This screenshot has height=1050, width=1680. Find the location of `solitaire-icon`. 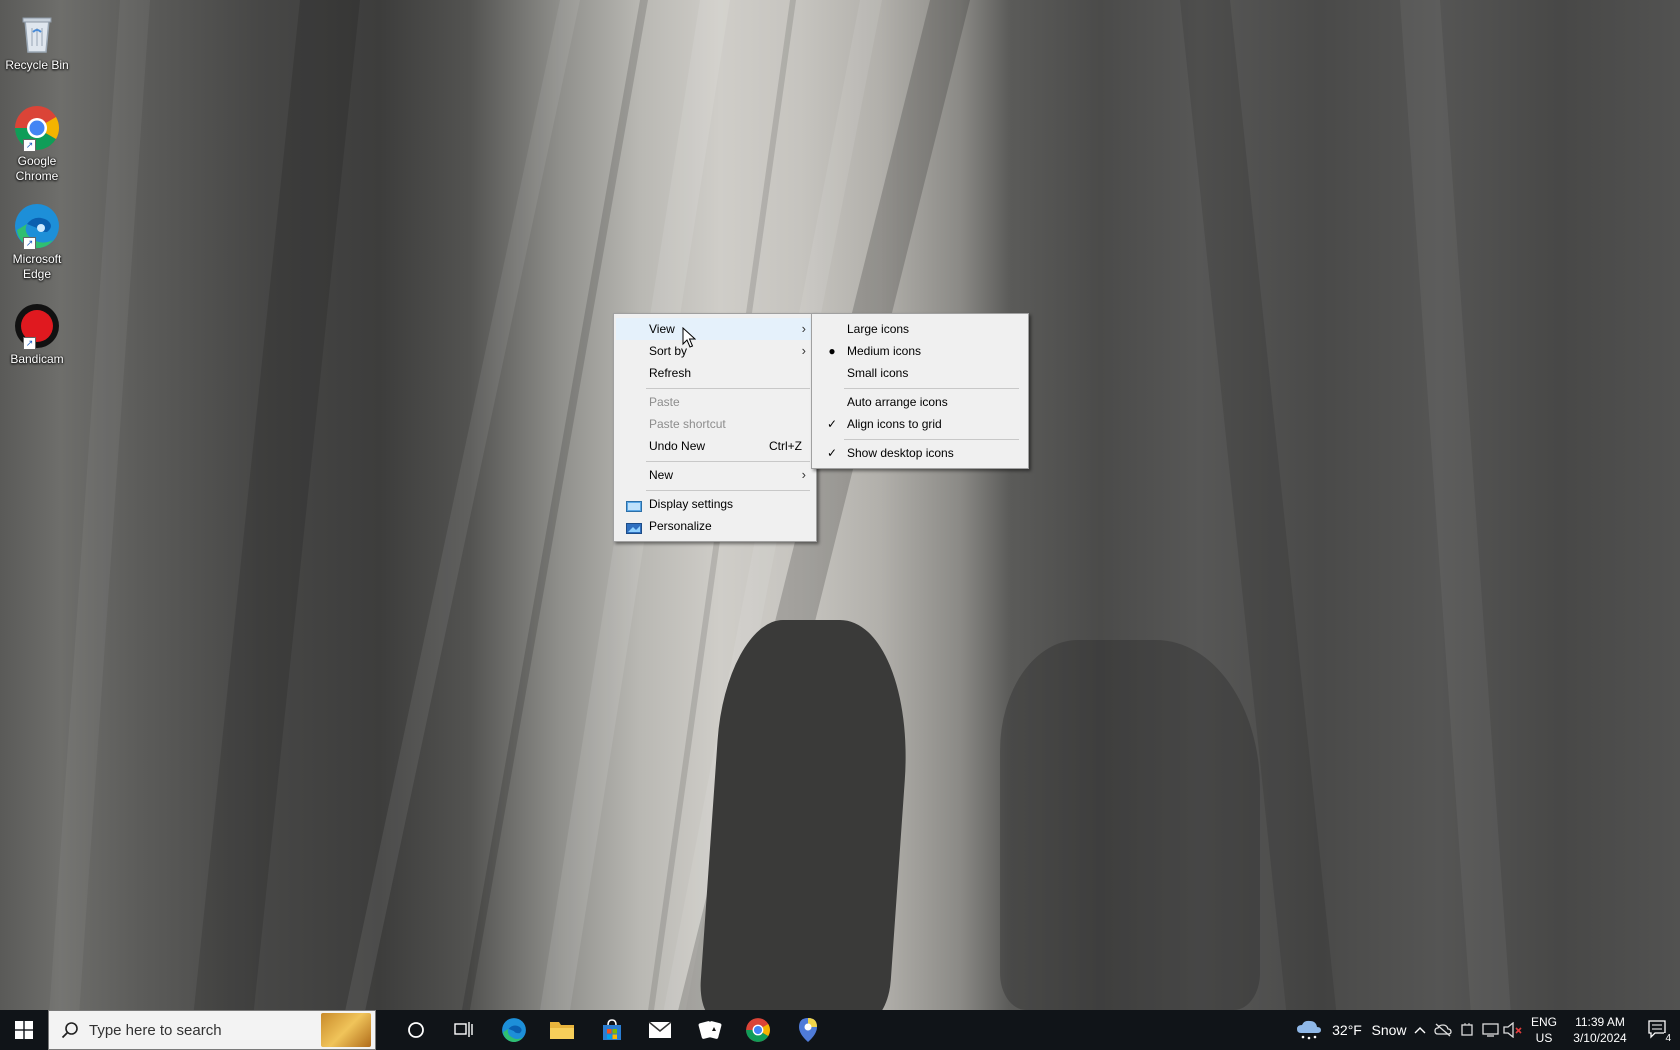

solitaire-icon is located at coordinates (710, 1030).